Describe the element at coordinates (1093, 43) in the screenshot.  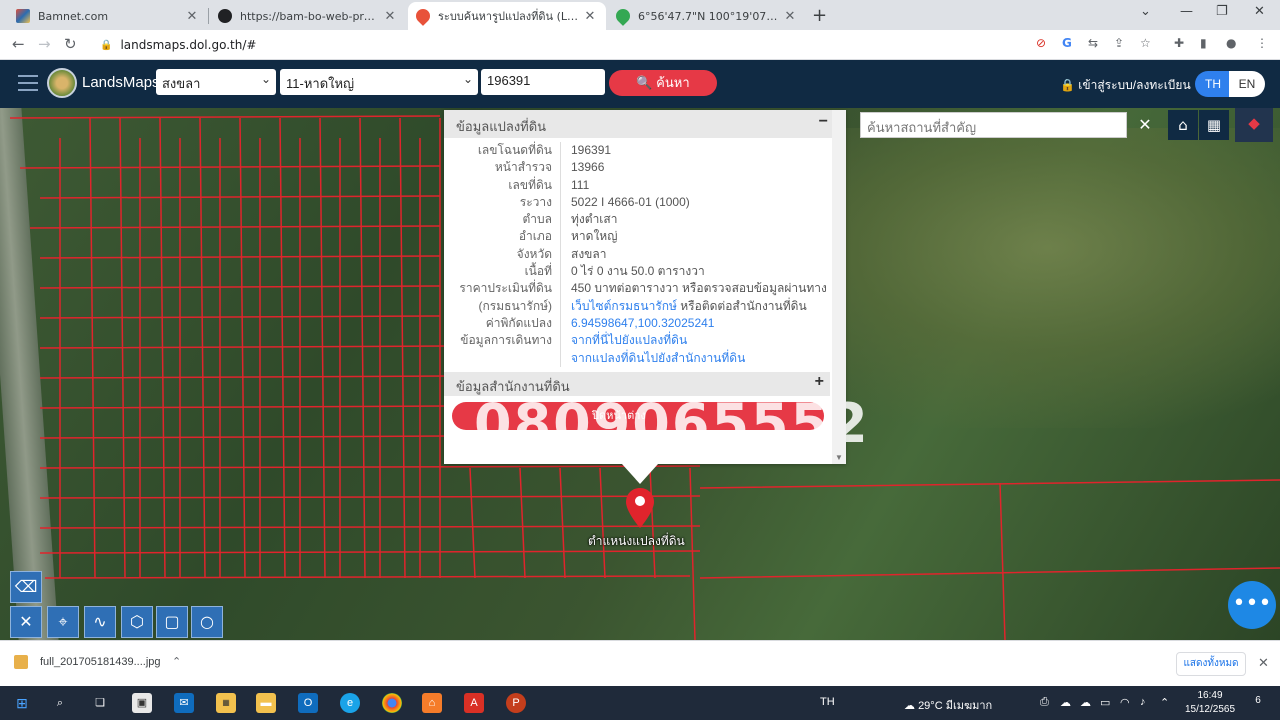
I see `translate-icon: ⇆` at that location.